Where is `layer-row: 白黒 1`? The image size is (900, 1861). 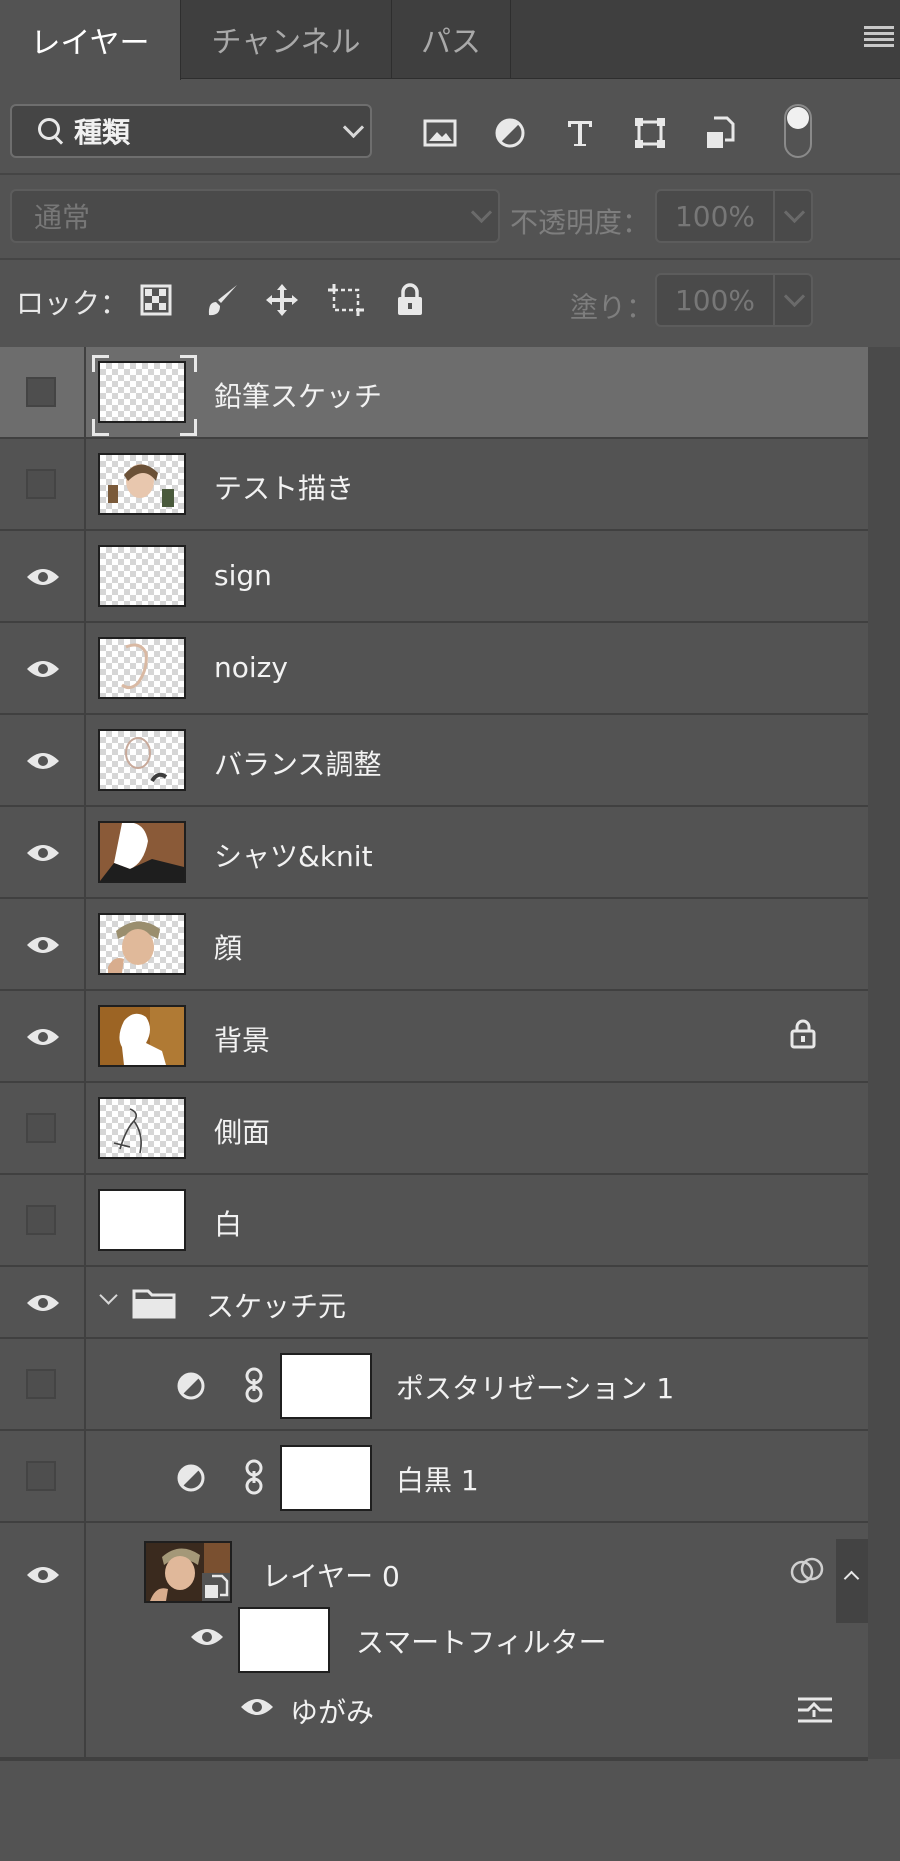
layer-row: 白黒 1 is located at coordinates (434, 1477).